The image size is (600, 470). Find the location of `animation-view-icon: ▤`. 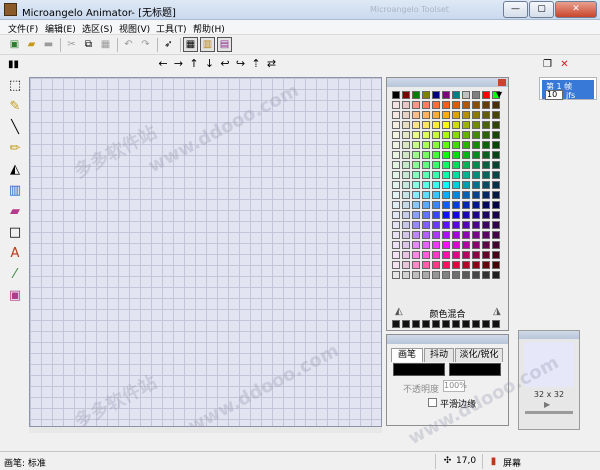

animation-view-icon: ▤ is located at coordinates (224, 44).